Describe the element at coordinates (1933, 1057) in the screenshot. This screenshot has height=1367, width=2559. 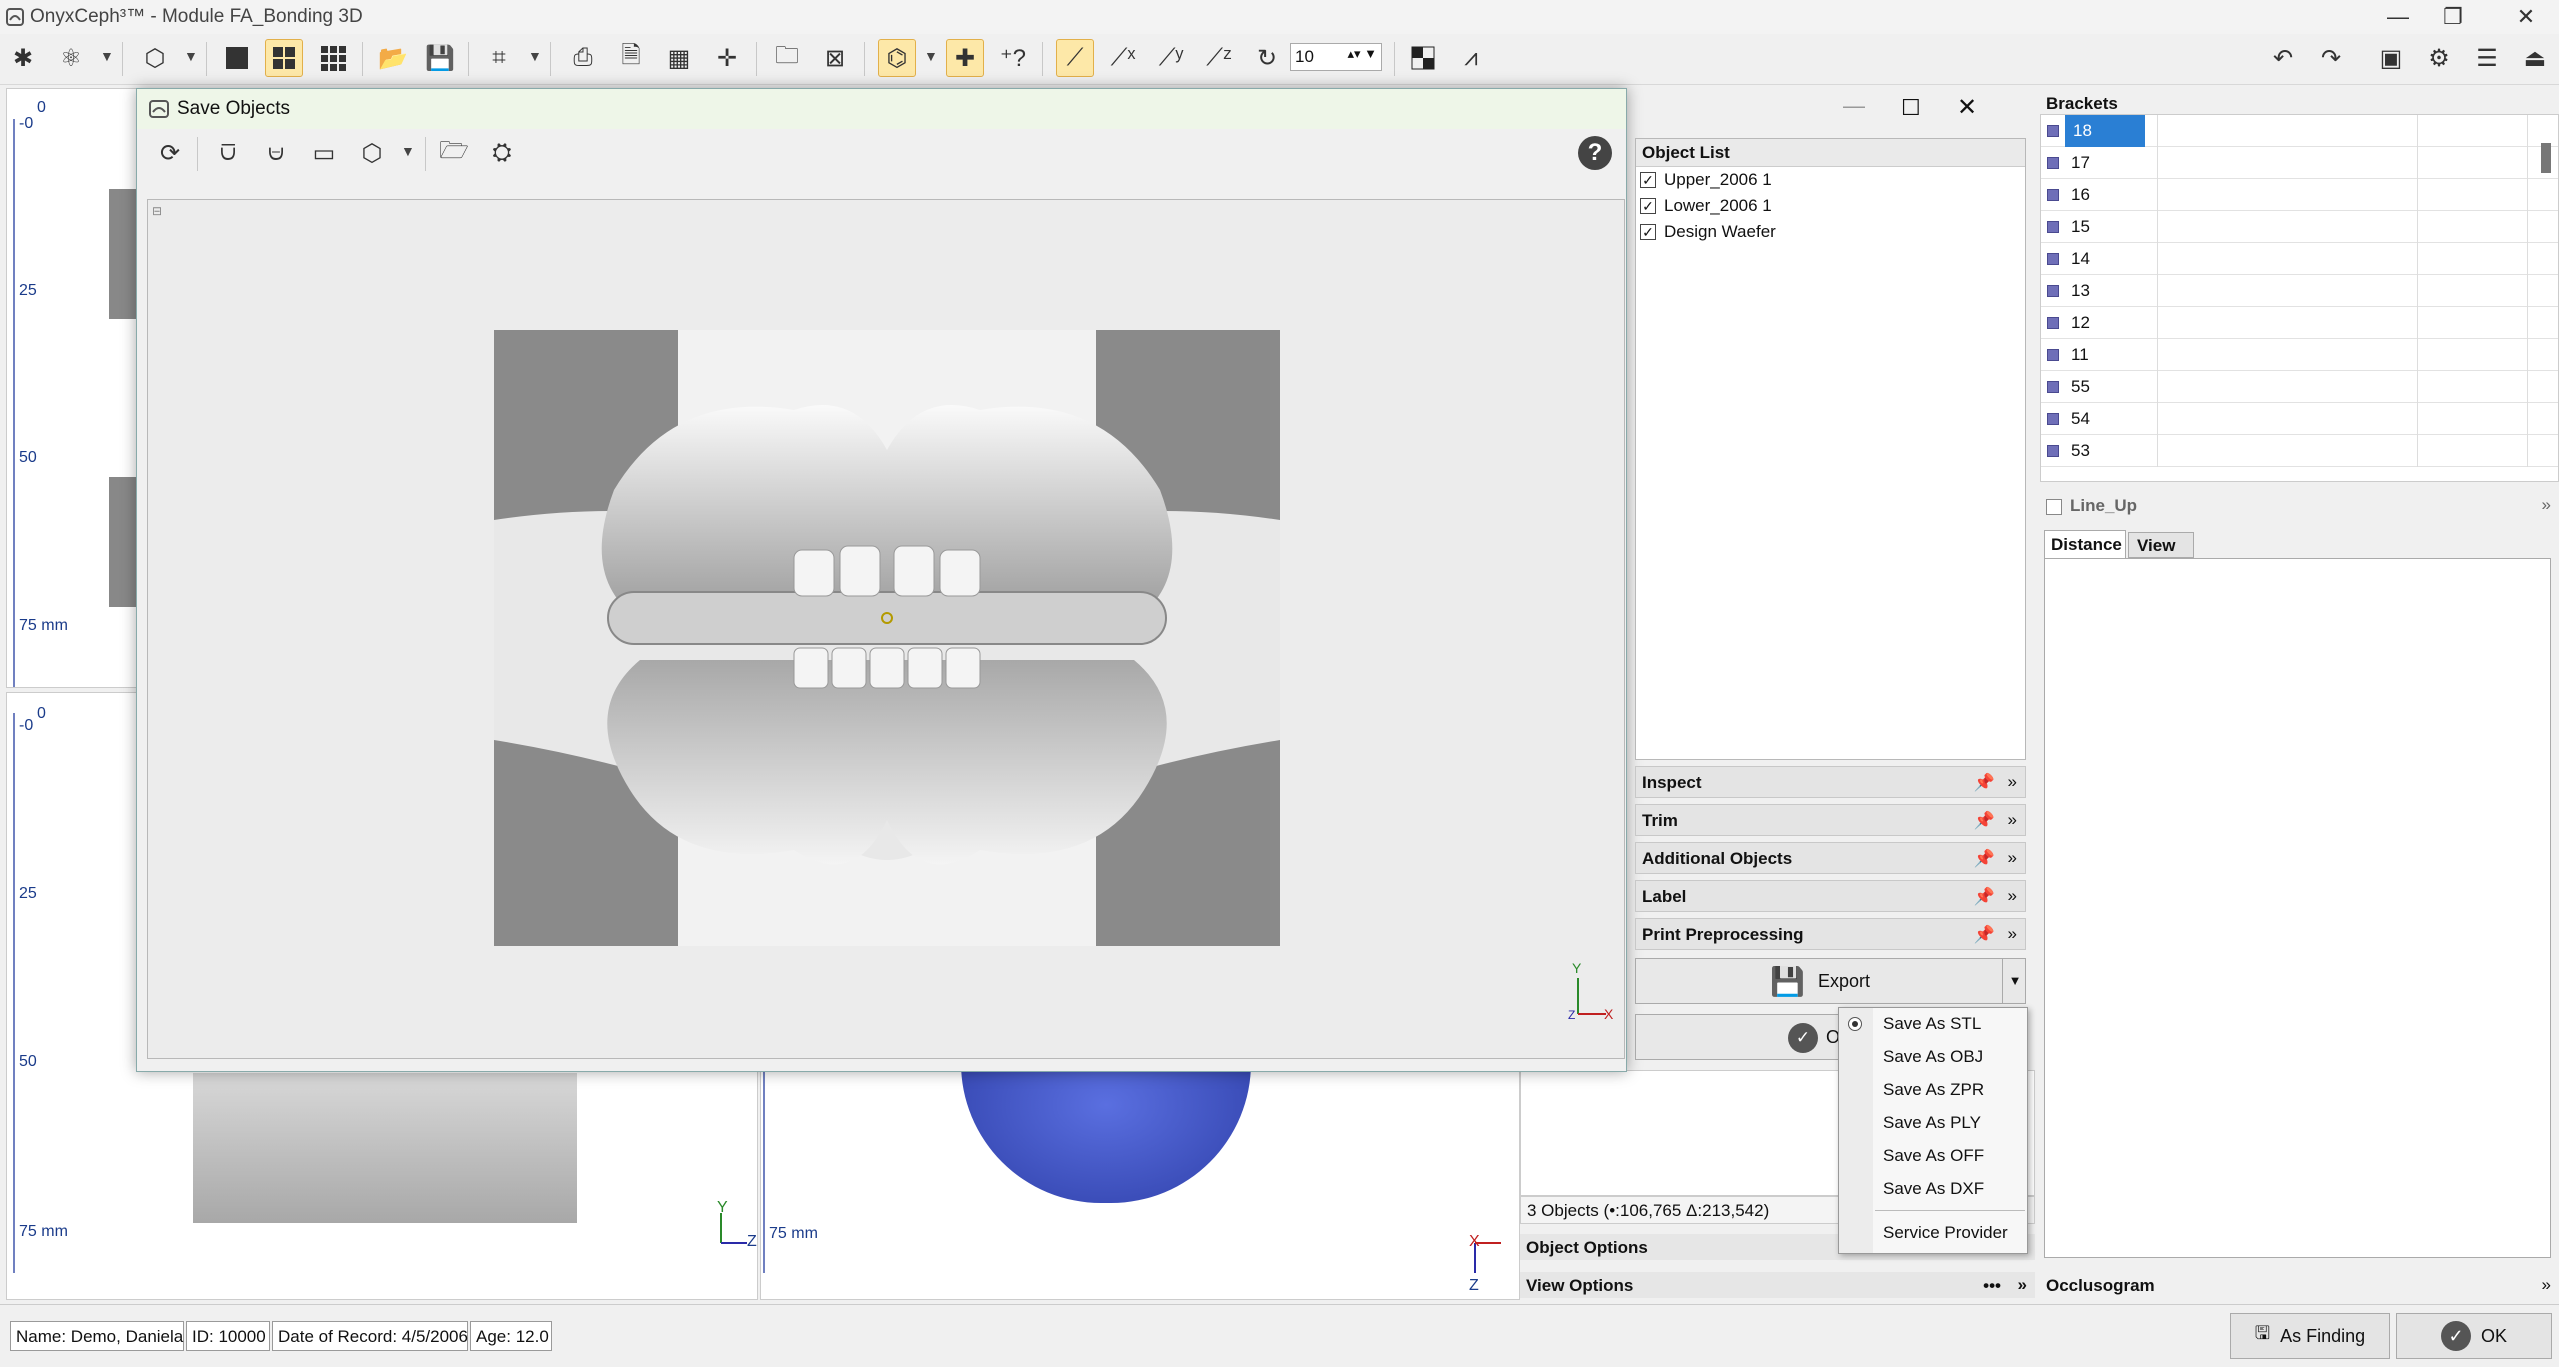
I see `menu-item-save-obj: Save As OBJ` at that location.